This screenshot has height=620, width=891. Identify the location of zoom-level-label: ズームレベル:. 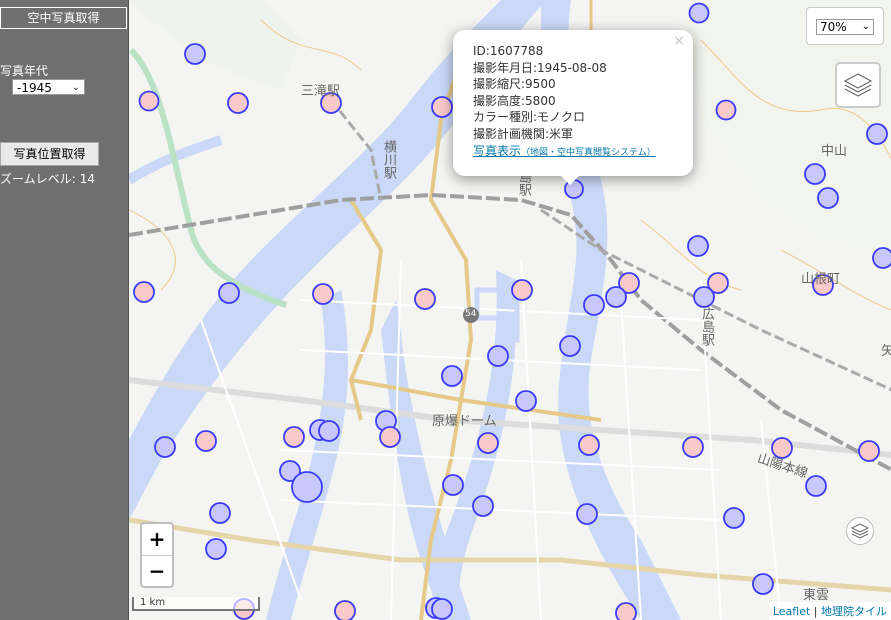
(38, 179).